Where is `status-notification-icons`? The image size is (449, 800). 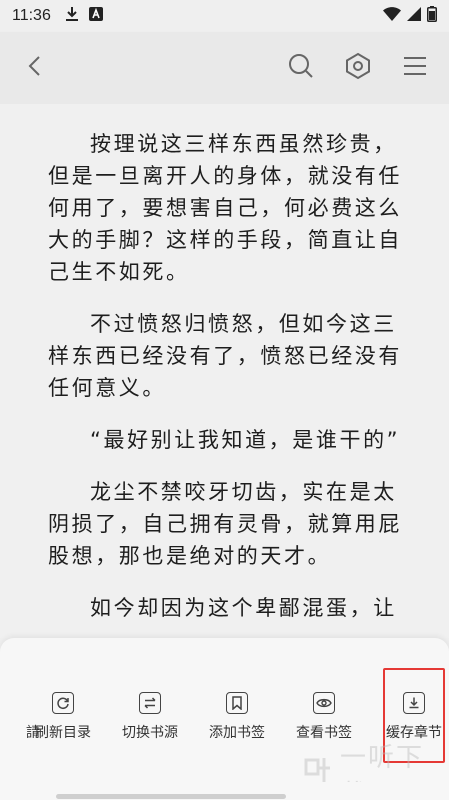 status-notification-icons is located at coordinates (84, 16).